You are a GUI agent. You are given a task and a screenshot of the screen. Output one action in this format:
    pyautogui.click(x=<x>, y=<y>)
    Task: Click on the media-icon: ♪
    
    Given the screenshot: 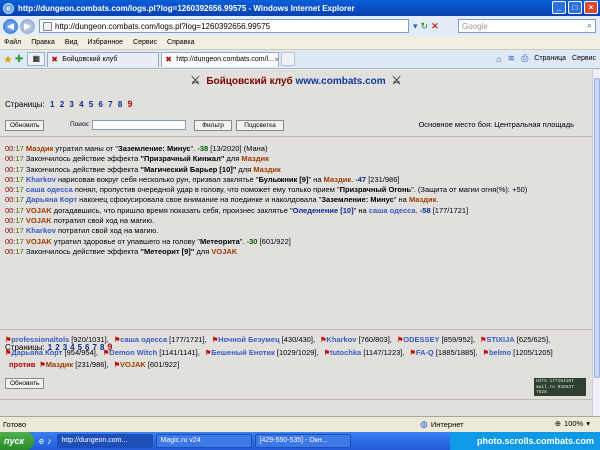 What is the action you would take?
    pyautogui.click(x=49, y=441)
    